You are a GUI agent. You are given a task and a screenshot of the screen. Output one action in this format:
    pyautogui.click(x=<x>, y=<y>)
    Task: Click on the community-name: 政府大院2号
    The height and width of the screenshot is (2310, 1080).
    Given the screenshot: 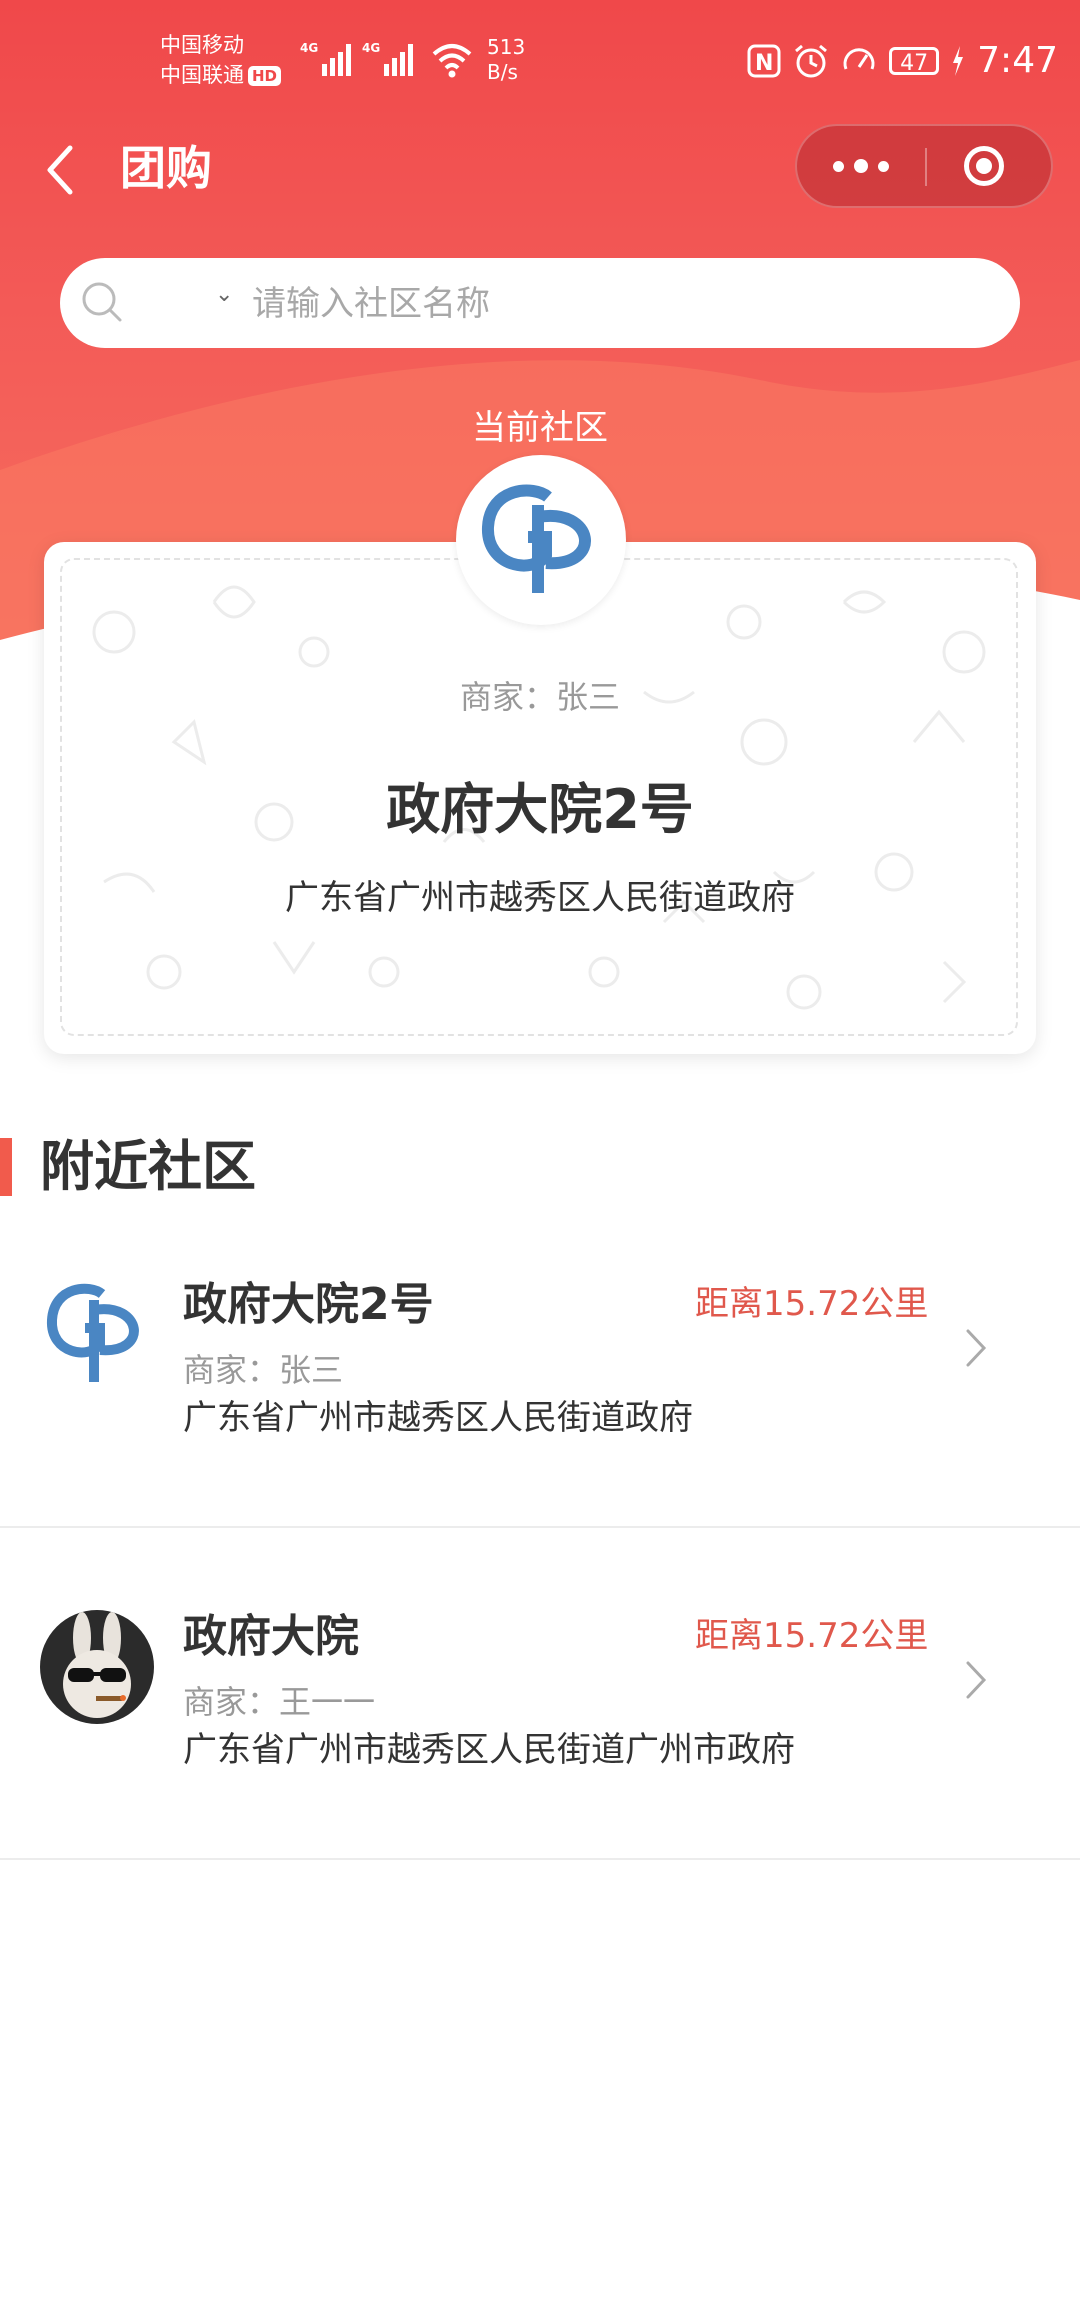 What is the action you would take?
    pyautogui.click(x=308, y=1304)
    